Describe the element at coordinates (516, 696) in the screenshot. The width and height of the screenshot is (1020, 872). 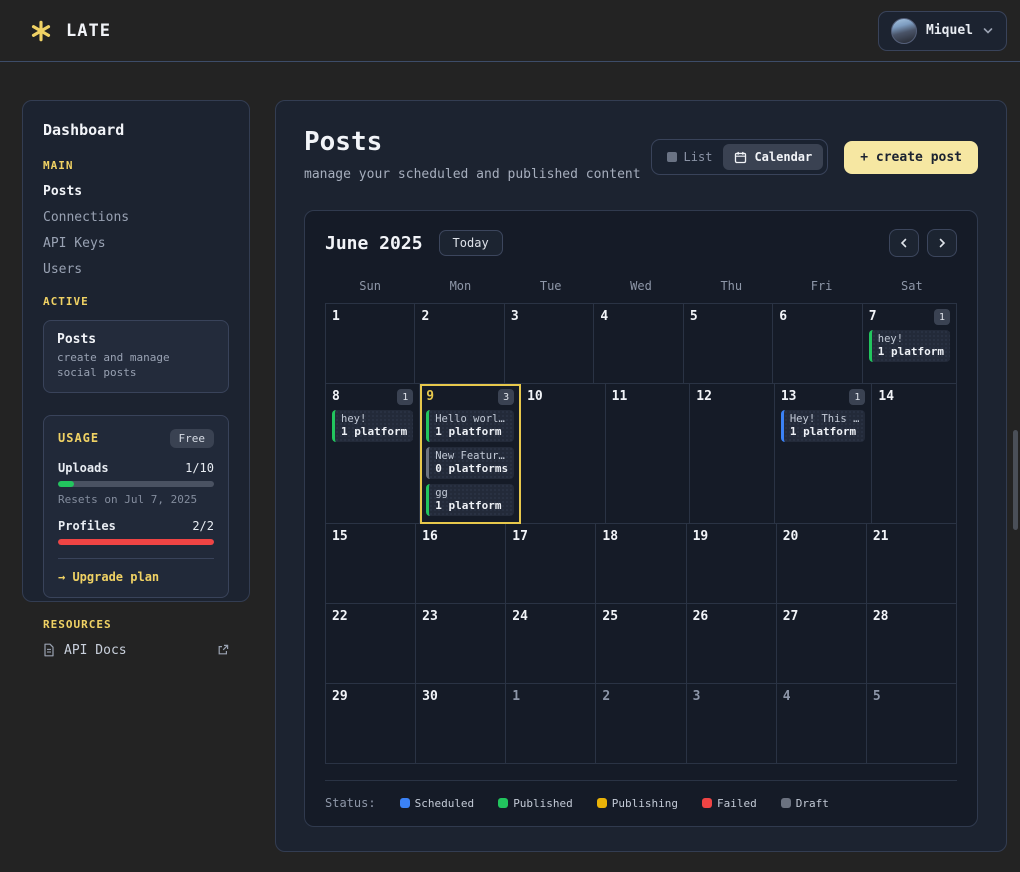
I see `day-number: 1` at that location.